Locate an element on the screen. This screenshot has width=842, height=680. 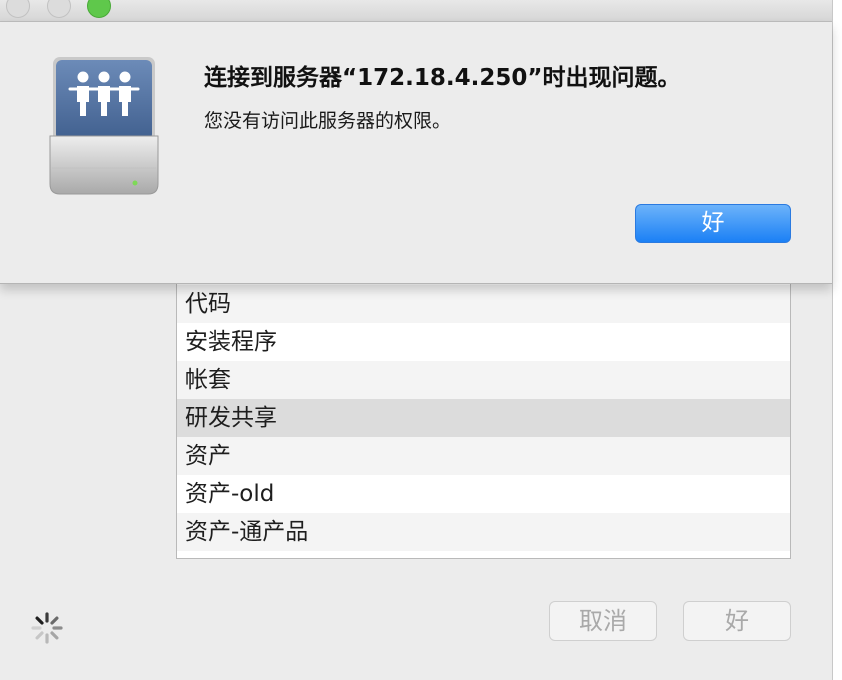
alert-ok-button: 好 is located at coordinates (713, 223).